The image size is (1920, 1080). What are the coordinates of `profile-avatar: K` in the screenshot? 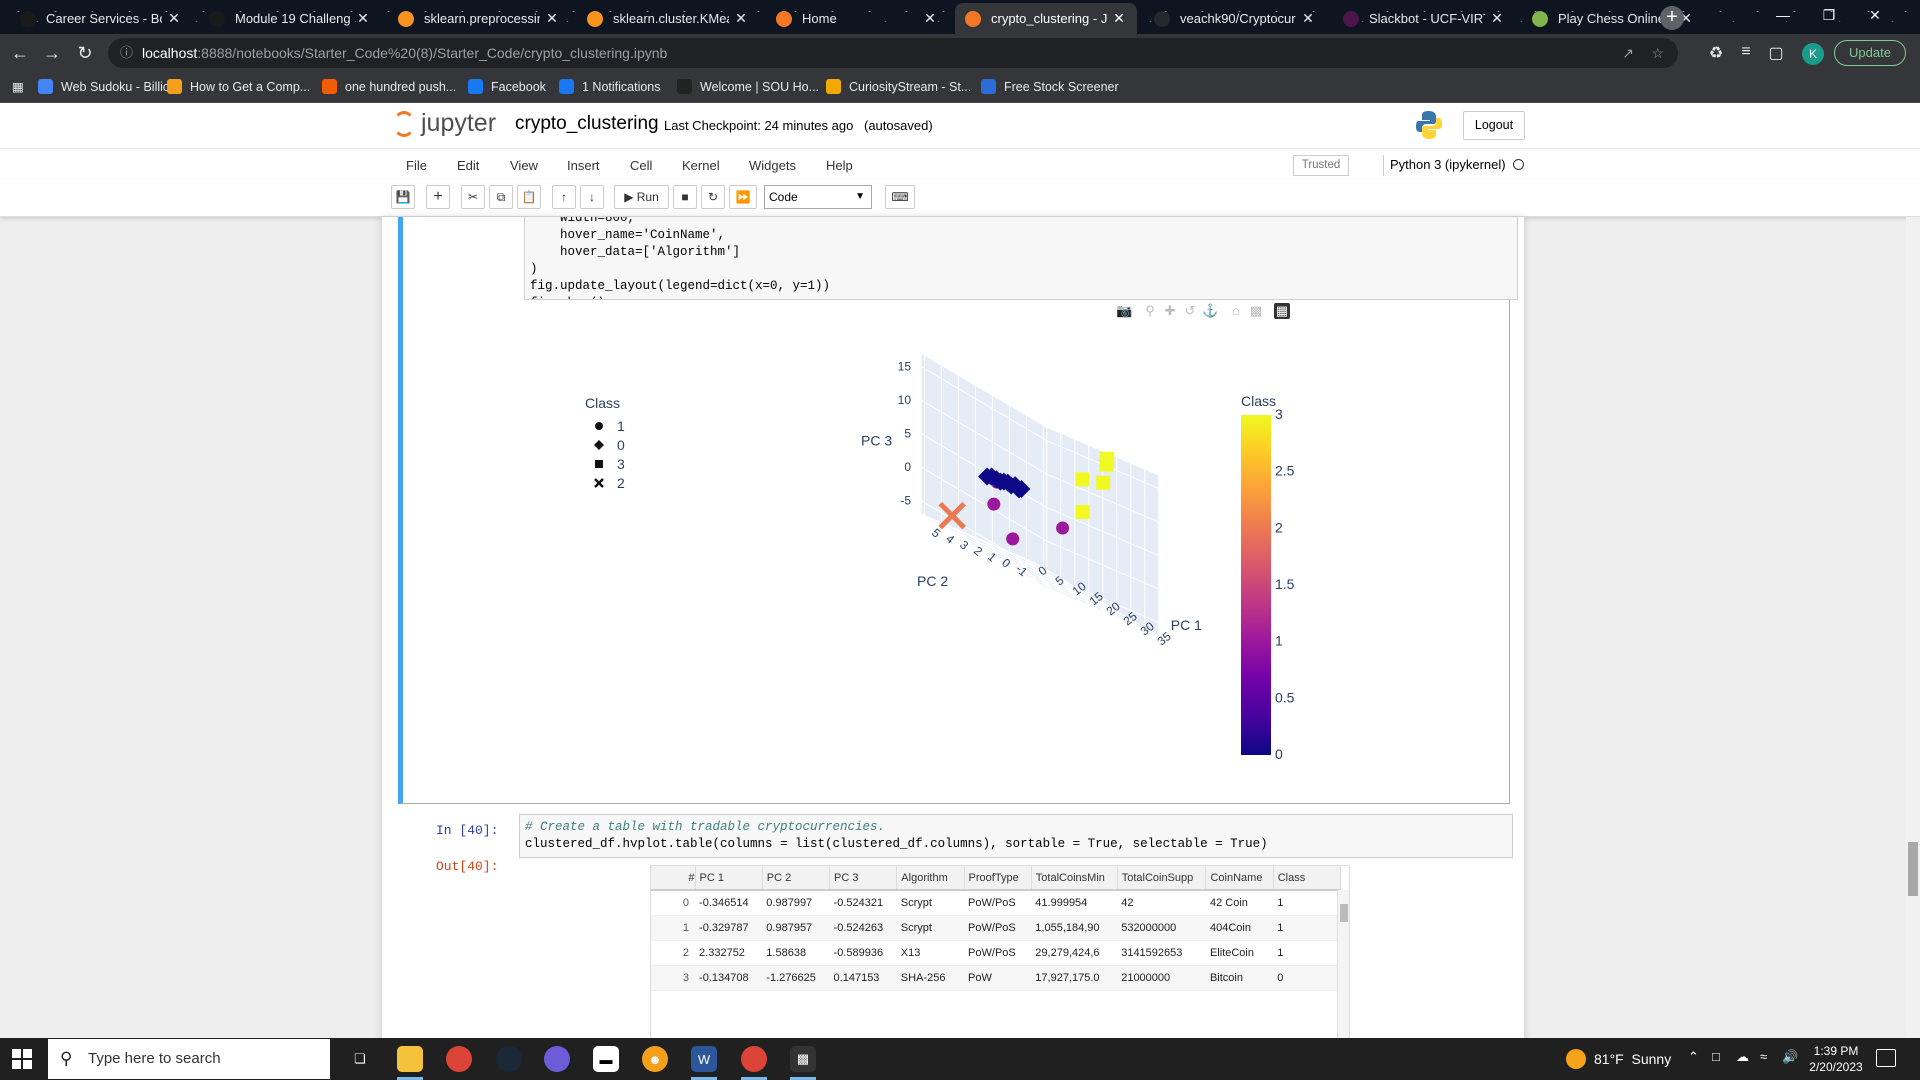 It's located at (1813, 54).